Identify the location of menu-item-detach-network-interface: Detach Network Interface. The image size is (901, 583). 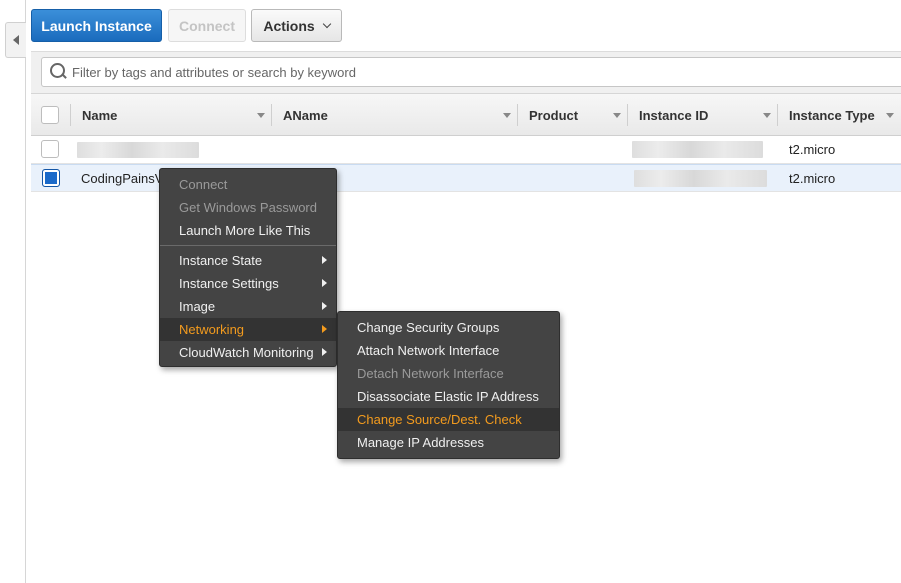
(448, 373).